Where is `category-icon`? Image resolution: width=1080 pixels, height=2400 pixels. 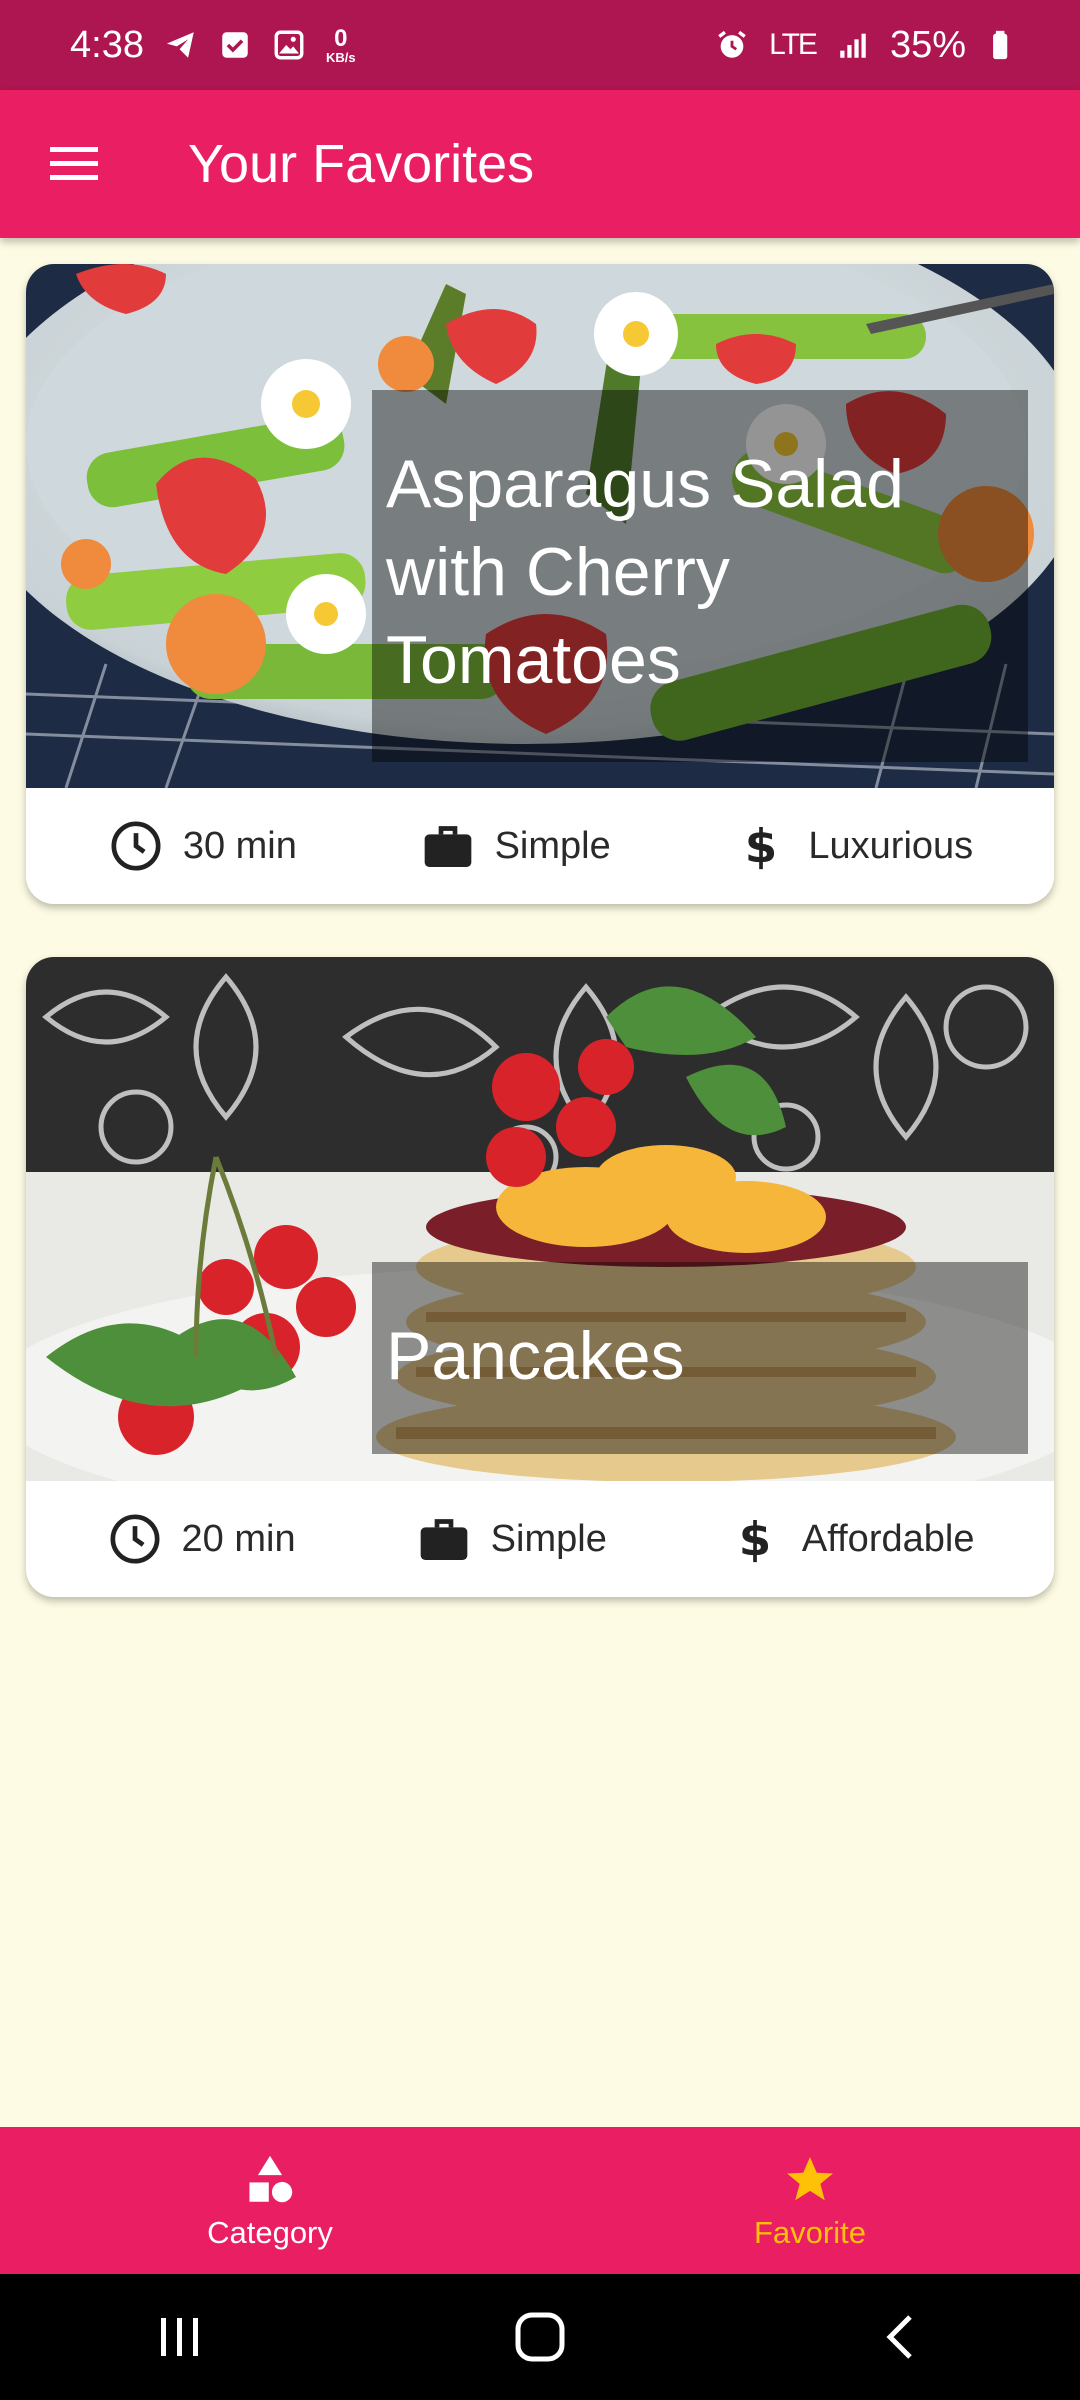 category-icon is located at coordinates (271, 2178).